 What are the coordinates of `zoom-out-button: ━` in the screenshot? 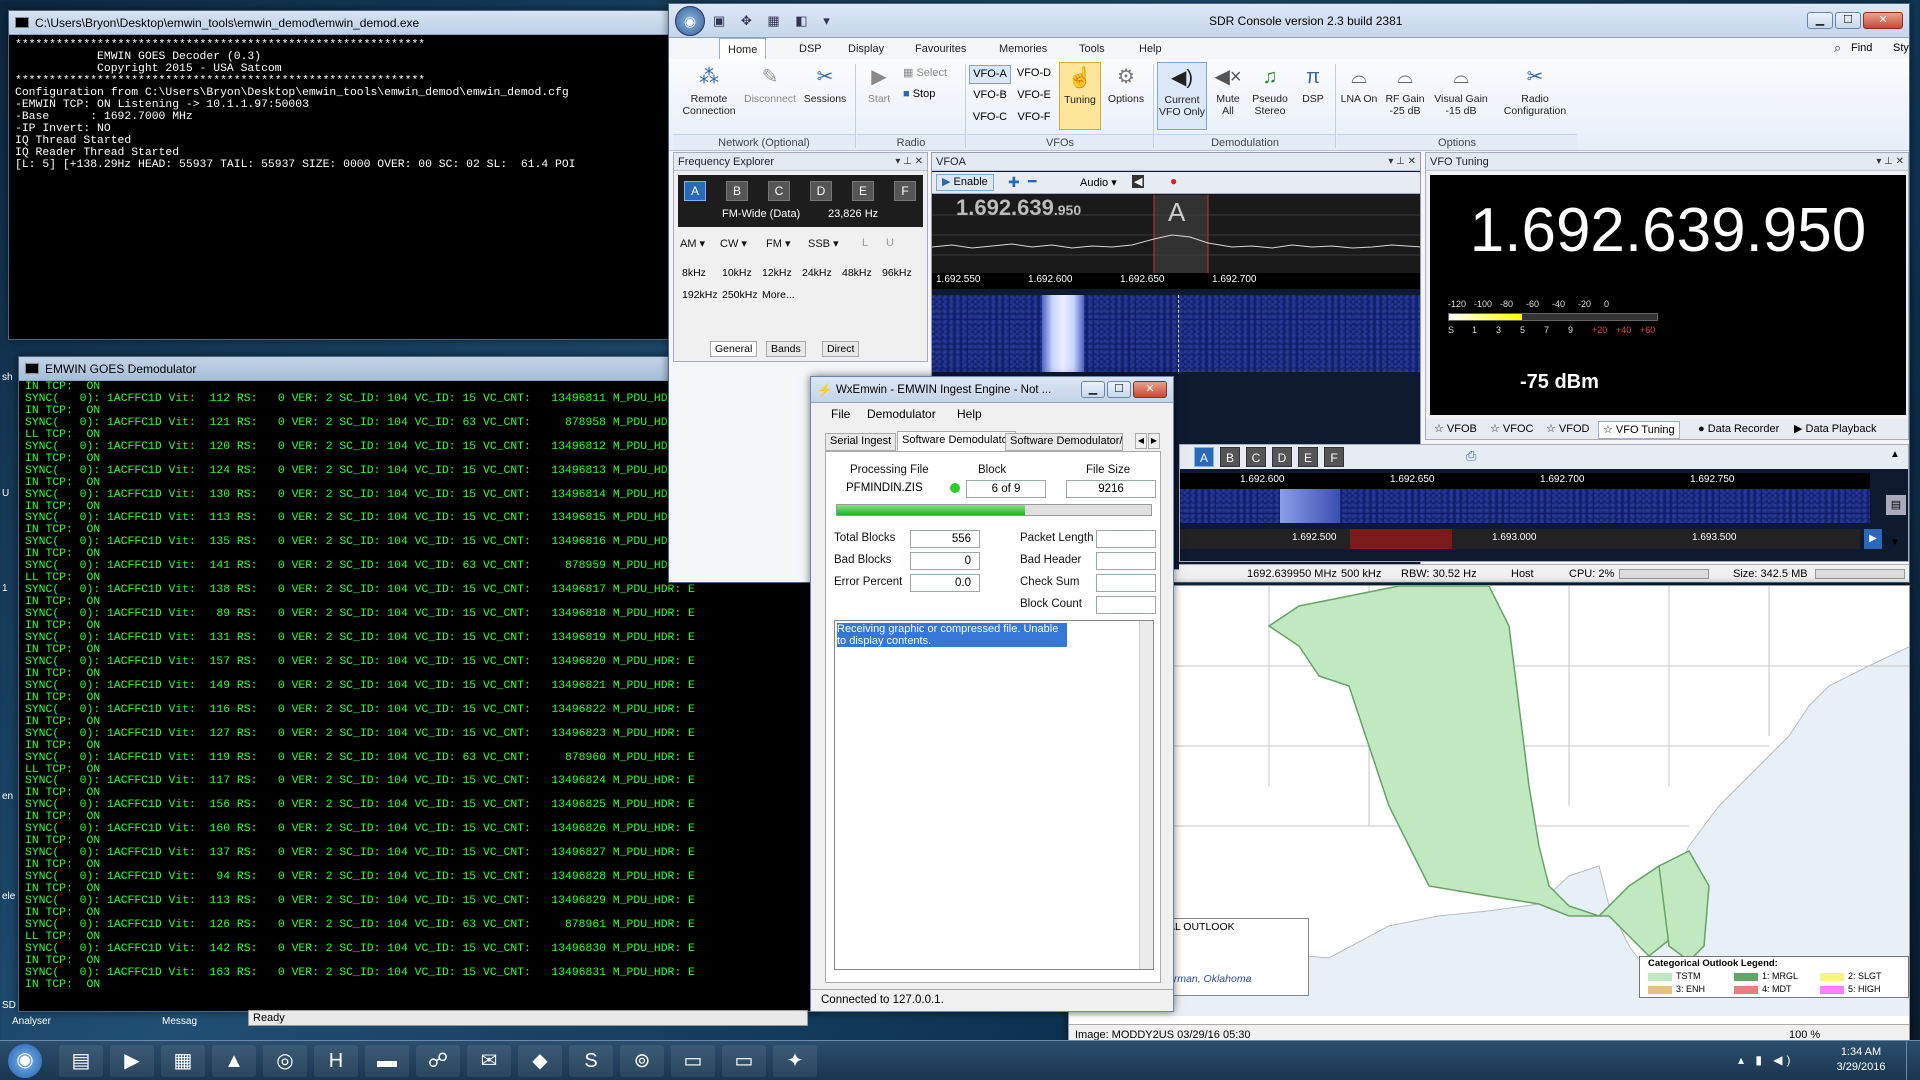 It's located at (1032, 181).